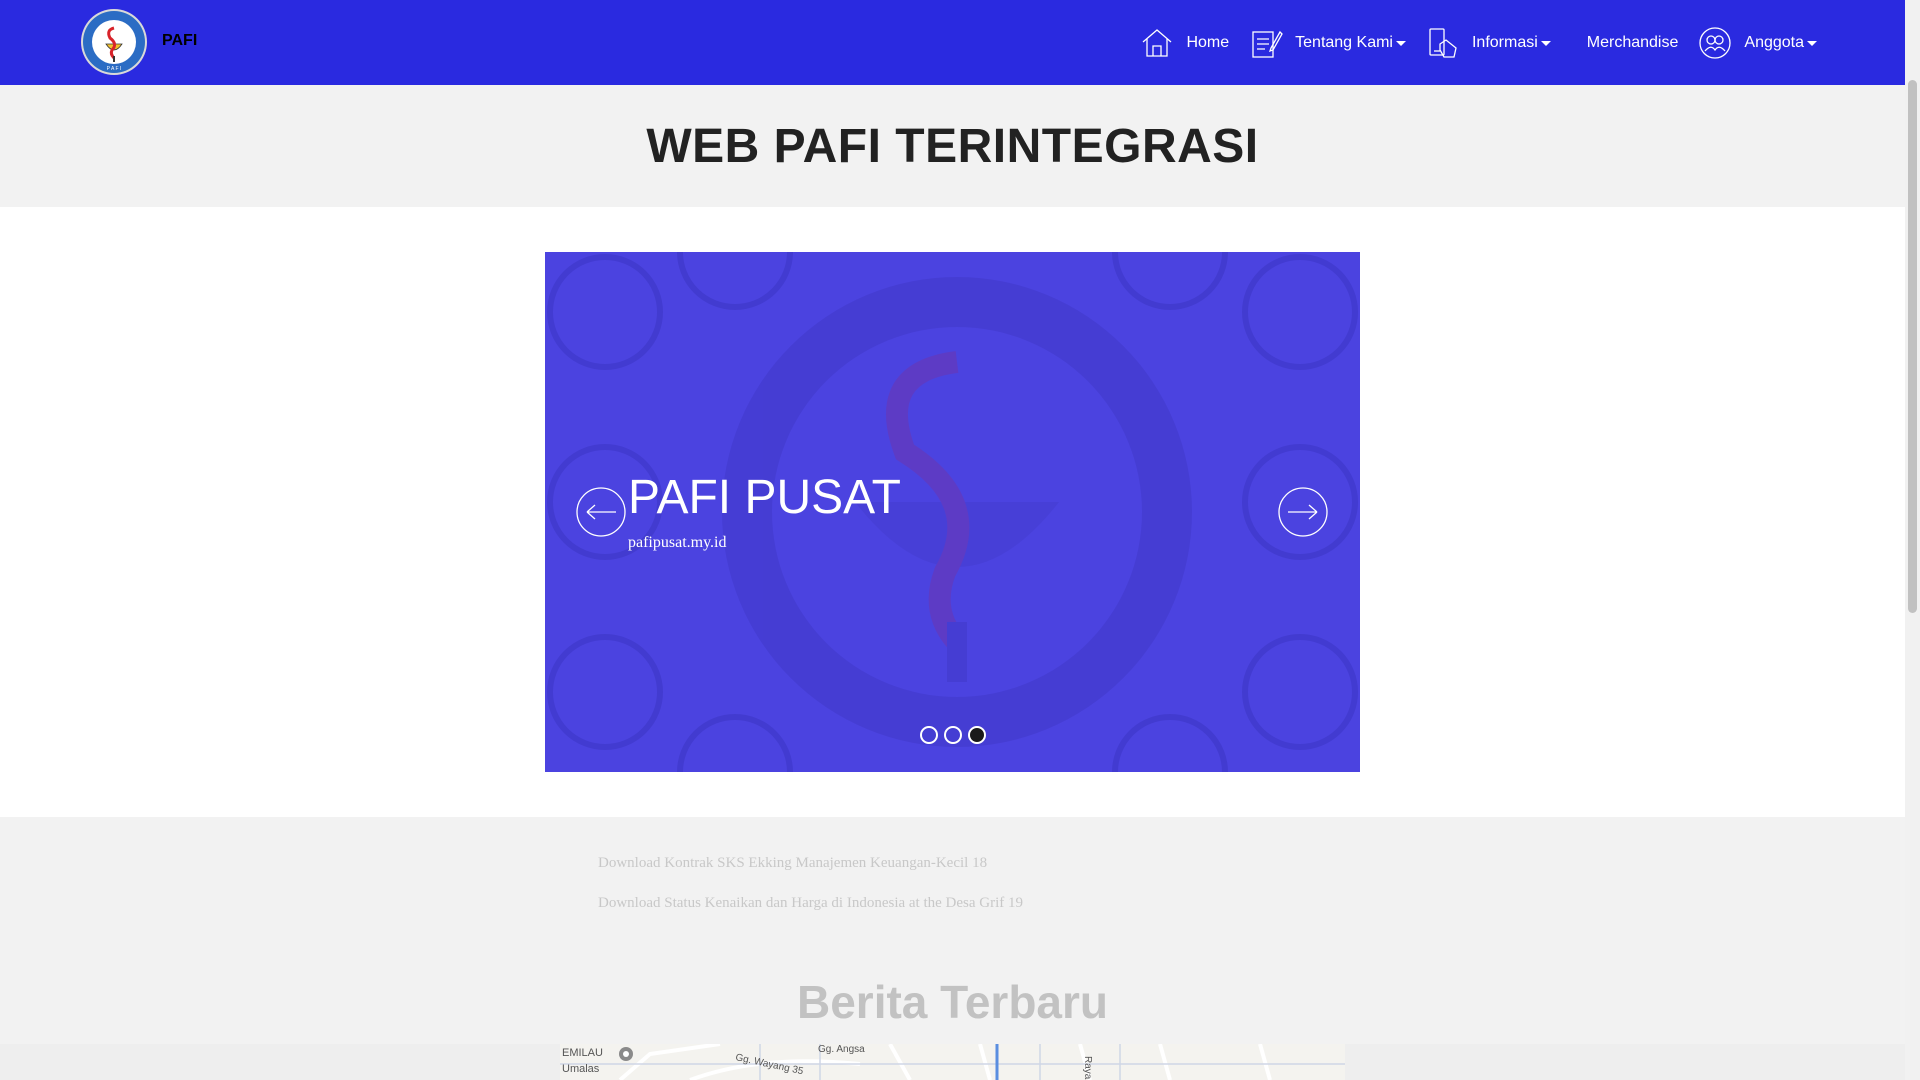 The width and height of the screenshot is (1920, 1080). Describe the element at coordinates (114, 69) in the screenshot. I see `svg-text: P A F I` at that location.